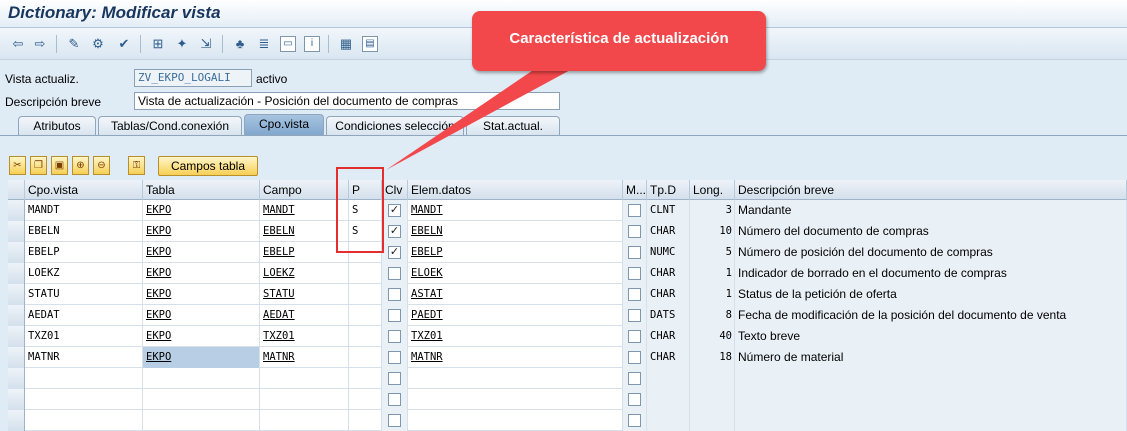 The height and width of the screenshot is (431, 1127). I want to click on annotation-callout: Característica de actualización, so click(619, 41).